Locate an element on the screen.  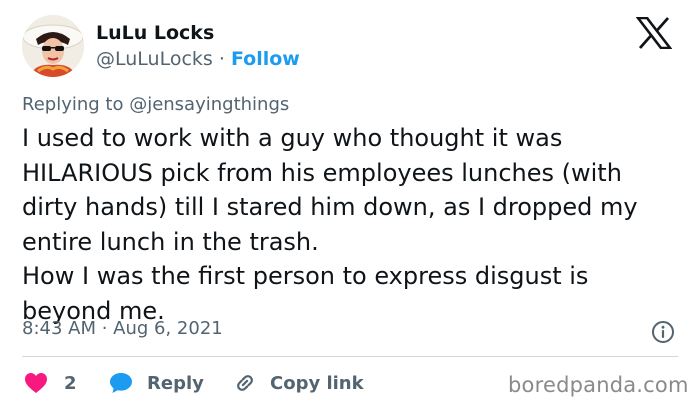
avatar-photo is located at coordinates (53, 46).